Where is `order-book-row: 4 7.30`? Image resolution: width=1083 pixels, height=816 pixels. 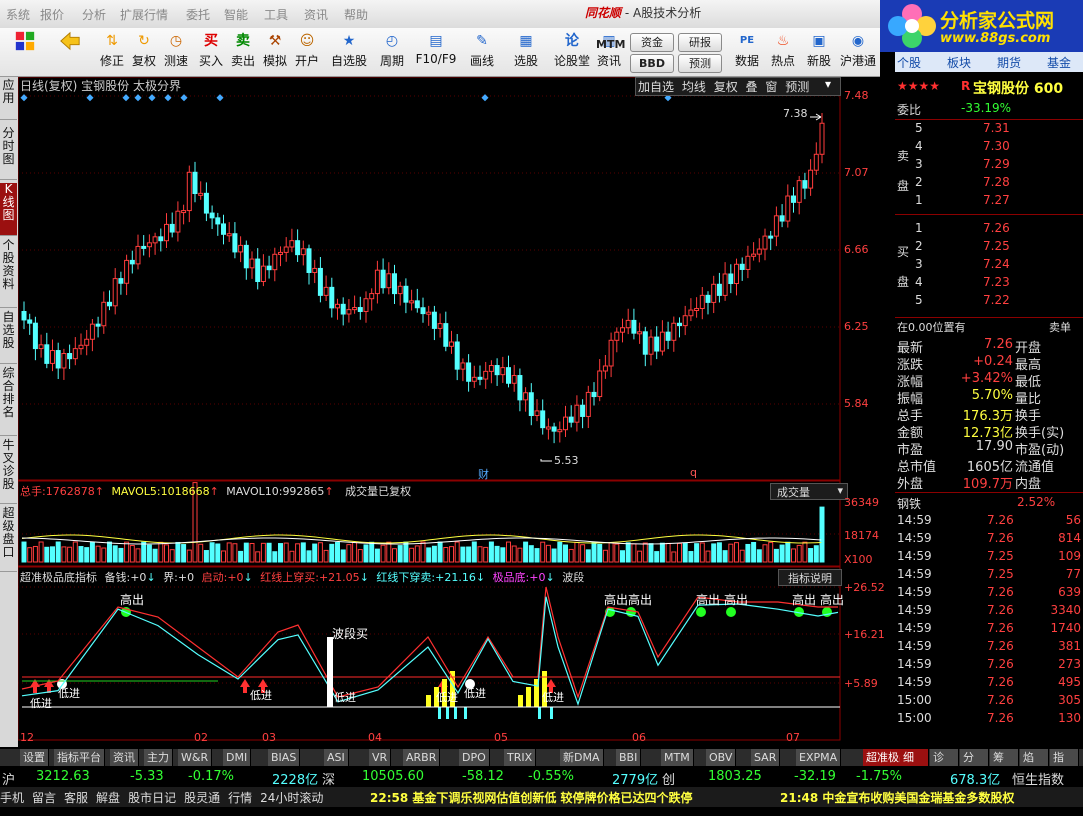 order-book-row: 4 7.30 is located at coordinates (989, 148).